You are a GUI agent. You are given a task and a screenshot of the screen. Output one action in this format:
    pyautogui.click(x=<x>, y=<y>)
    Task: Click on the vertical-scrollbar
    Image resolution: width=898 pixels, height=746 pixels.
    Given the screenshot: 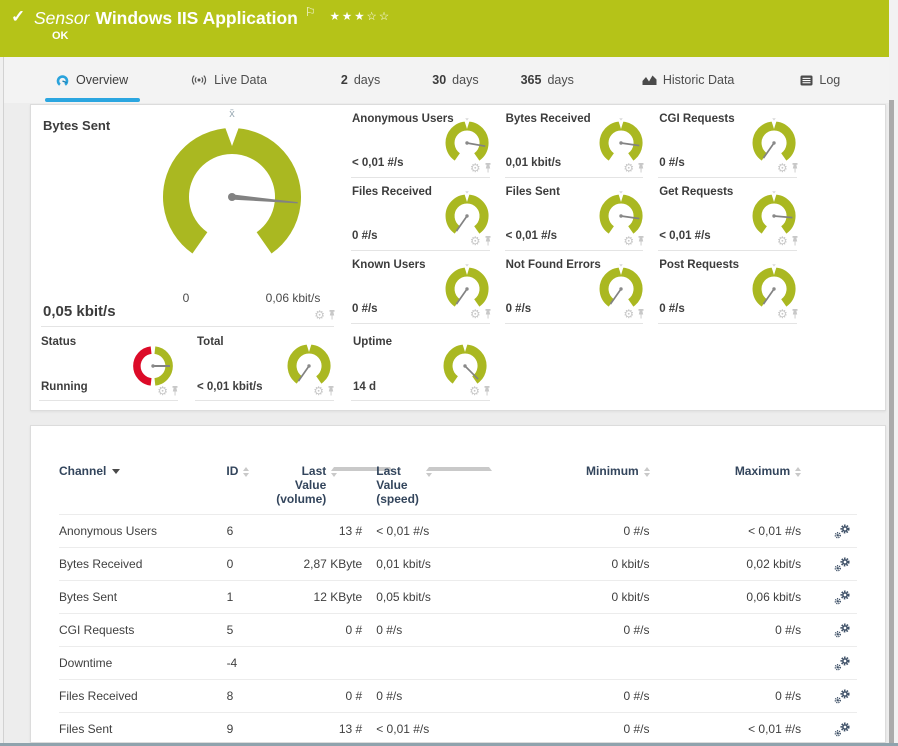 What is the action you would take?
    pyautogui.click(x=893, y=373)
    